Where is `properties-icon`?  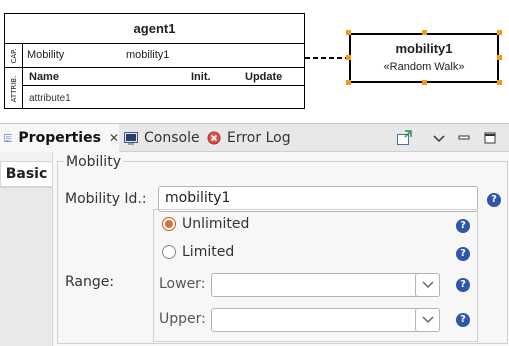
properties-icon is located at coordinates (8, 138).